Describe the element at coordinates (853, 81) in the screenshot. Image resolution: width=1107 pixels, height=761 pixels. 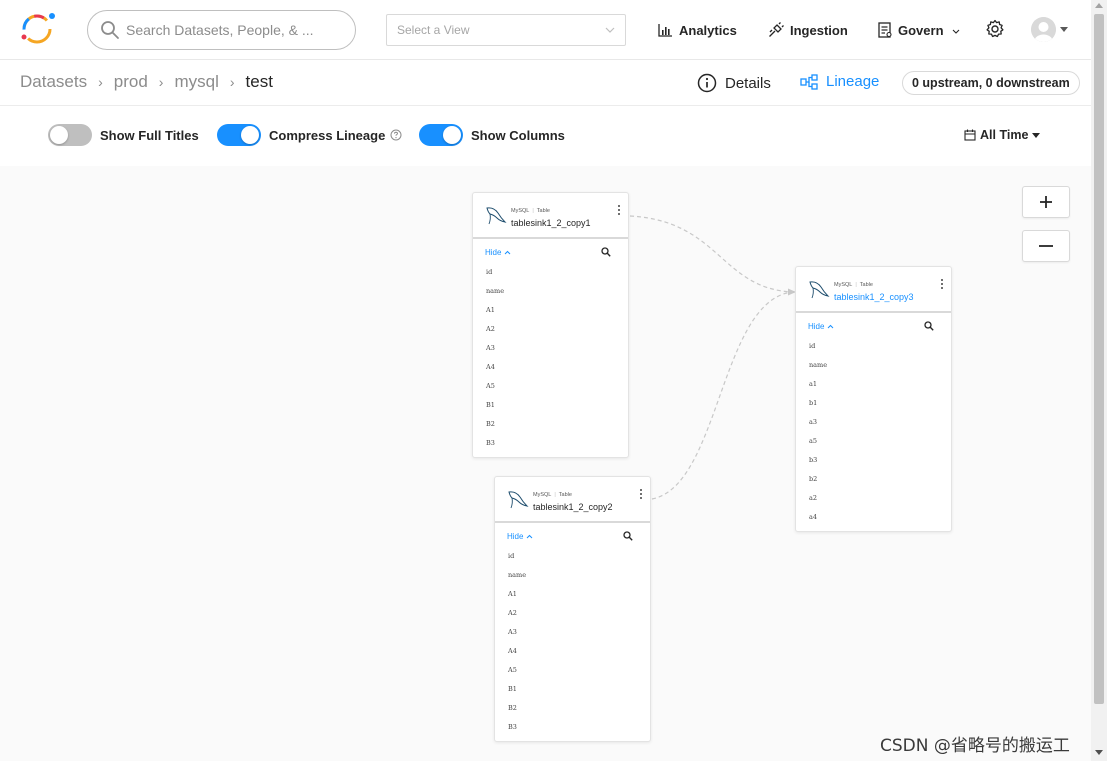
I see `tab-lineage-label: Lineage` at that location.